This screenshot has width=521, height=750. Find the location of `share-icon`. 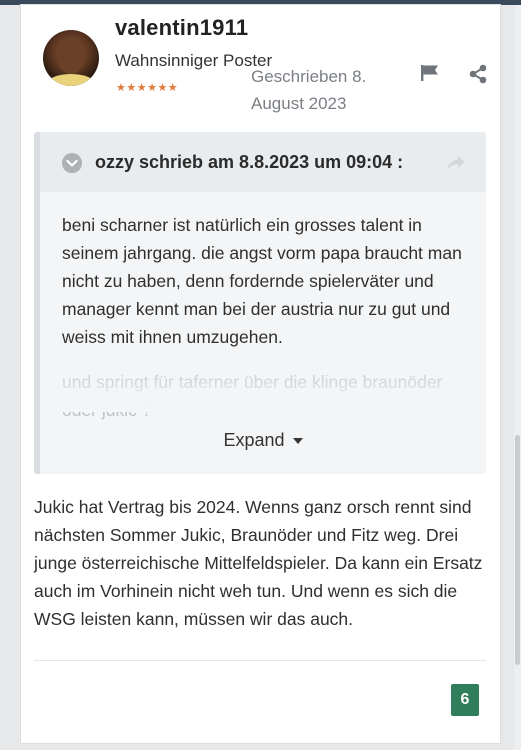

share-icon is located at coordinates (478, 74).